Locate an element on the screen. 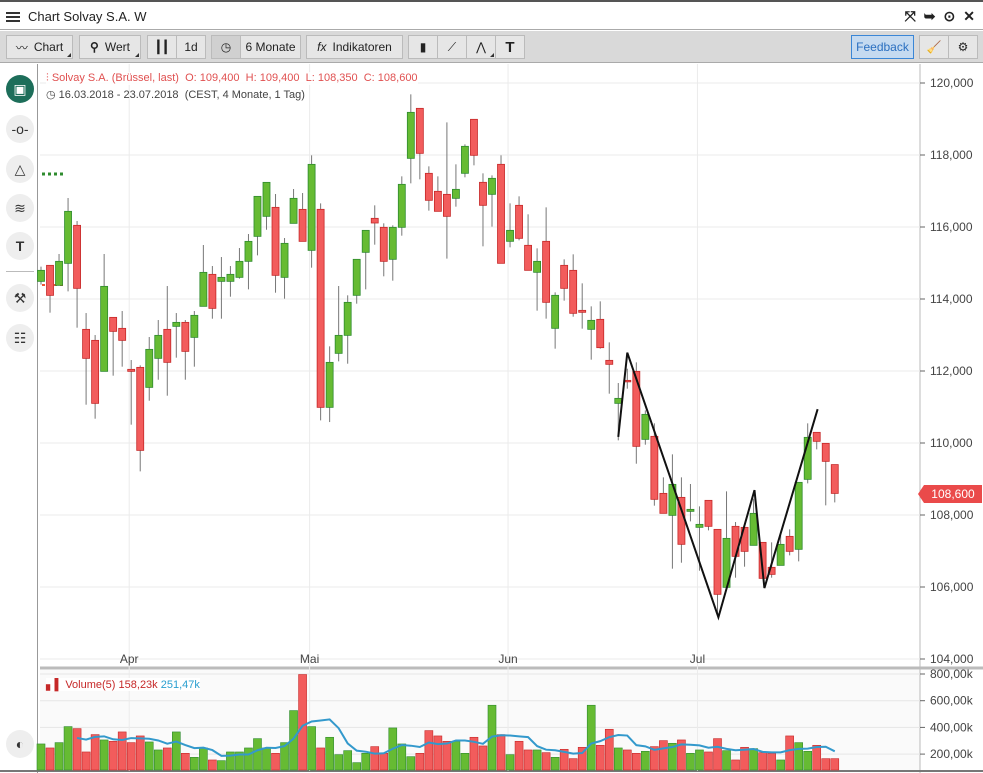  volume-tick-label: 200,00k is located at coordinates (952, 754).